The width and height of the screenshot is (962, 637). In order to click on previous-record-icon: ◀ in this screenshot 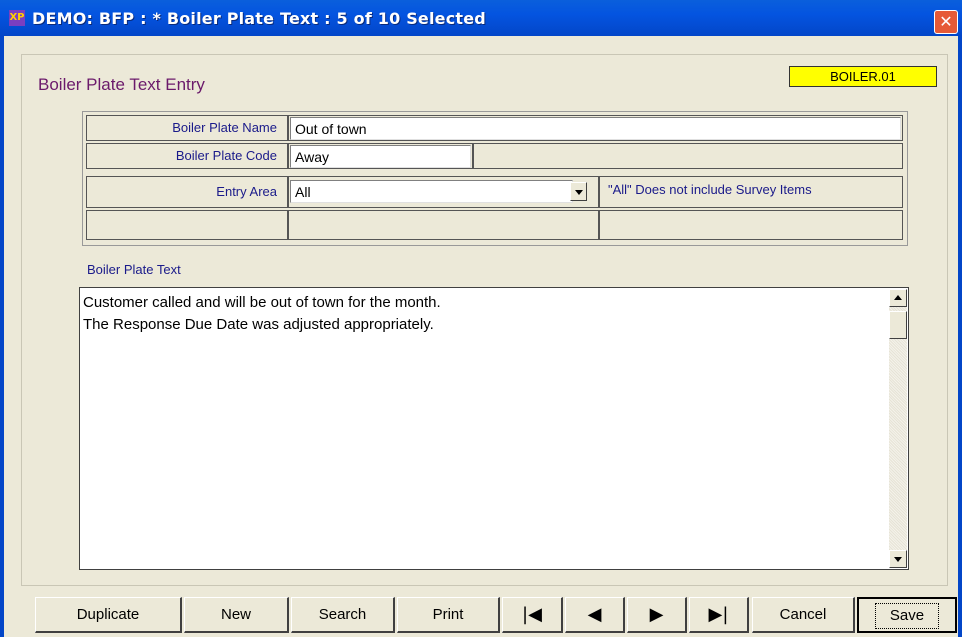, I will do `click(595, 615)`.